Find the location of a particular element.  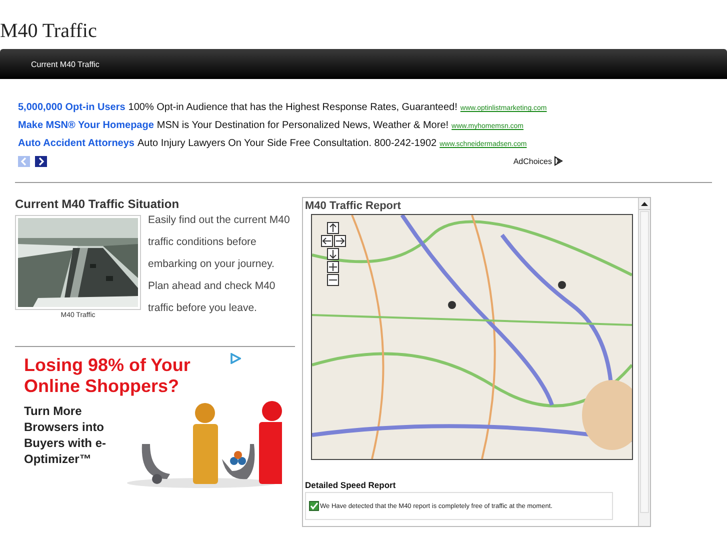

banner-subline: Turn More Browsers into Buyers with e-Optimizer™ is located at coordinates (66, 435).